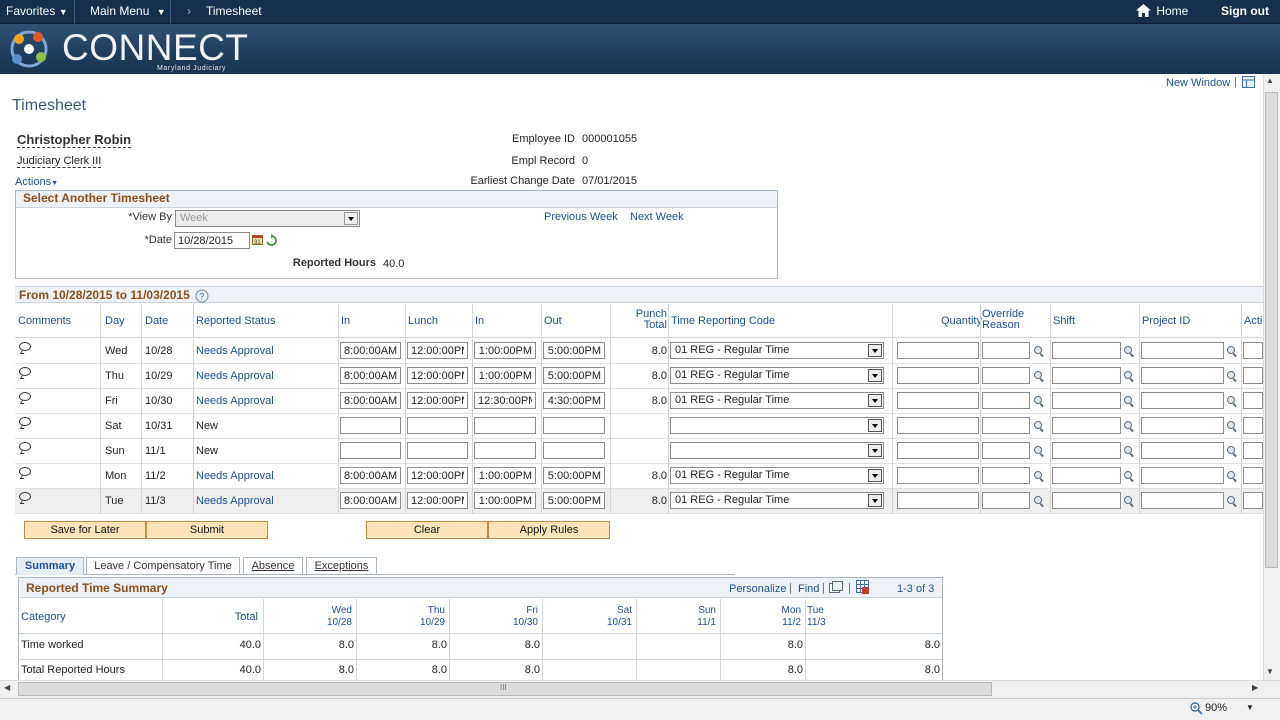 The height and width of the screenshot is (720, 1280). I want to click on help-icon: ?, so click(202, 296).